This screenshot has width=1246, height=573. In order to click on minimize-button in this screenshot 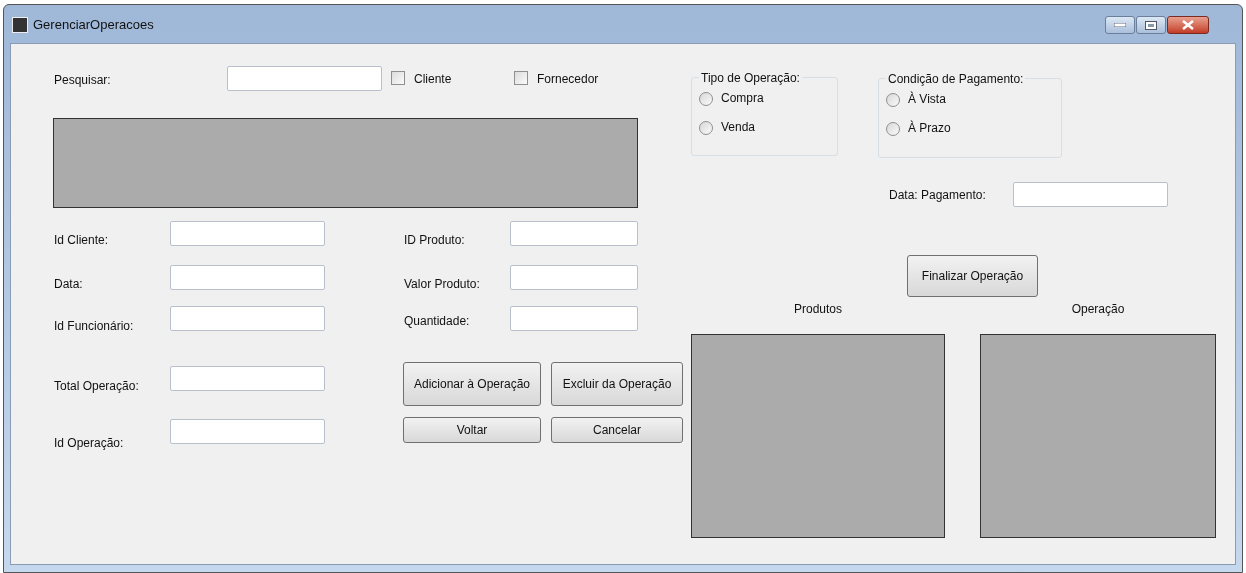, I will do `click(1120, 25)`.